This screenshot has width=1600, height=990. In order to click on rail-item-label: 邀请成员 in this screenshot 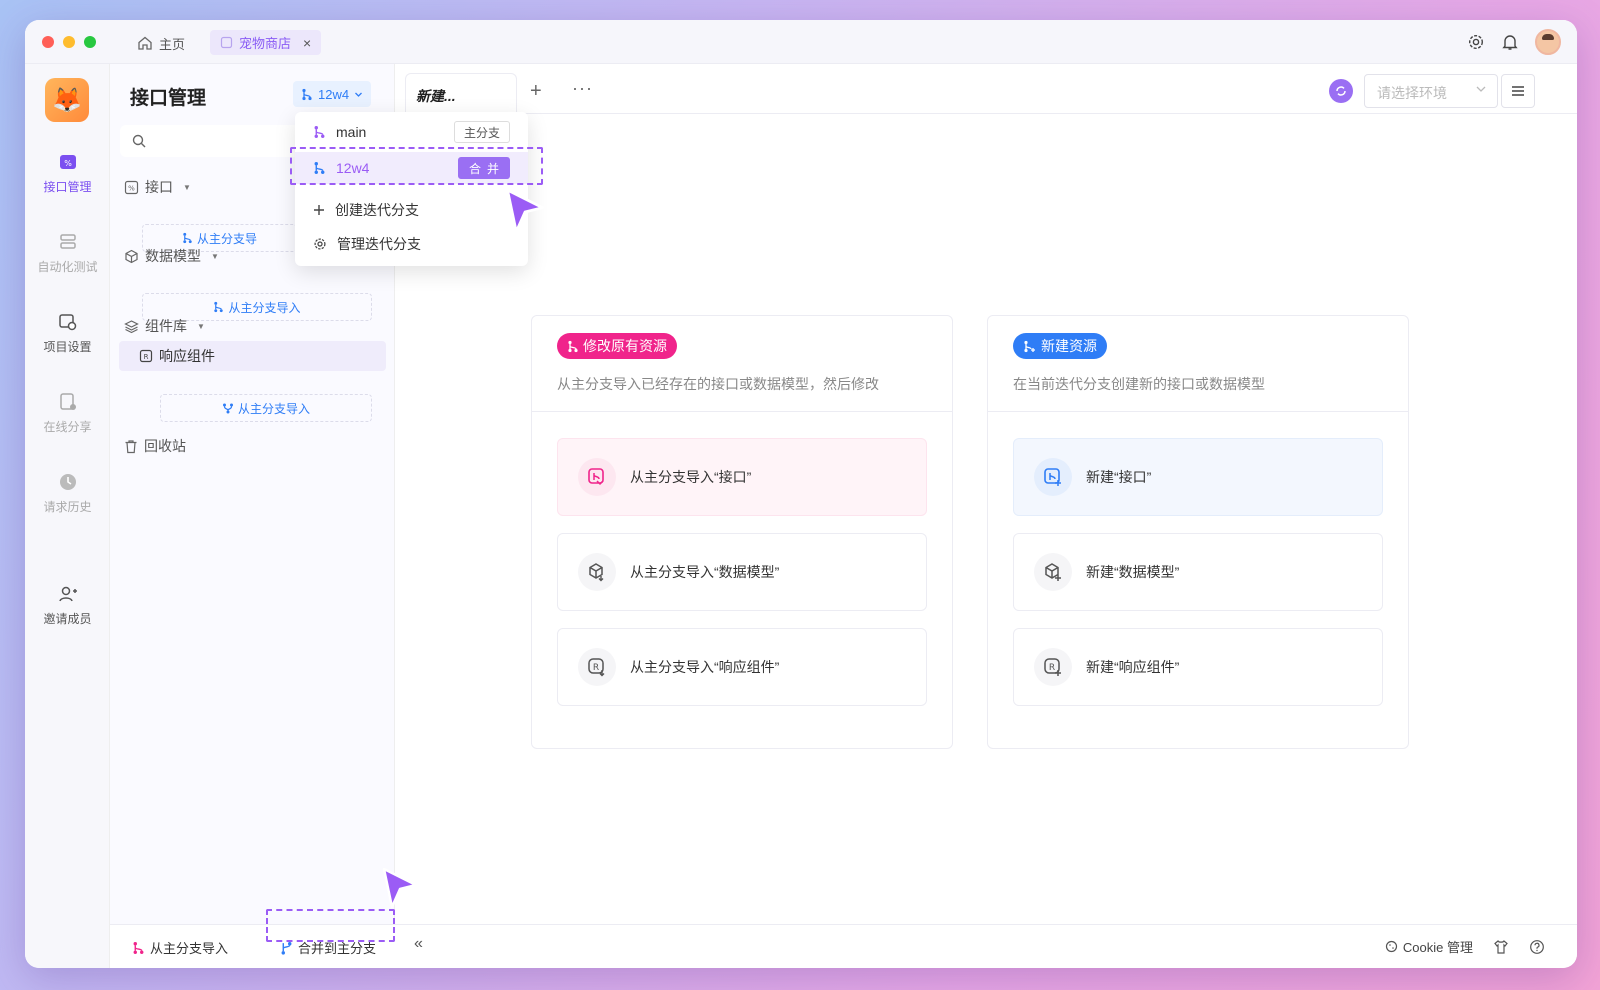, I will do `click(67, 619)`.